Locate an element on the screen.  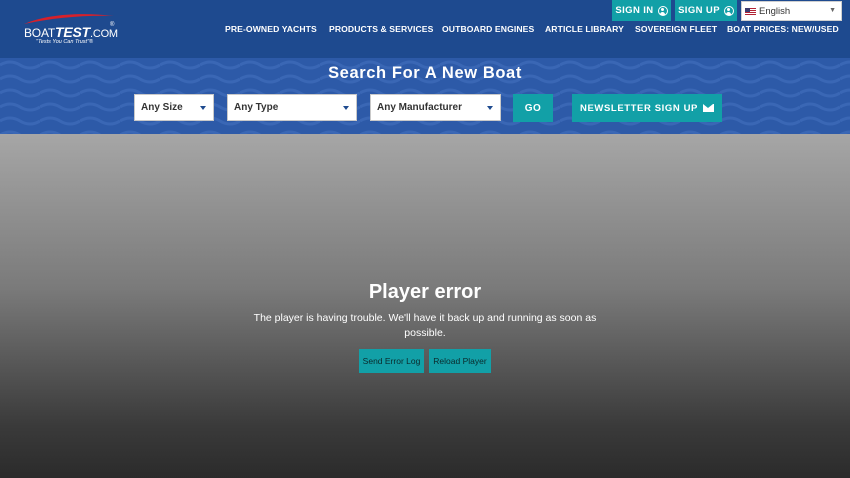
logo-registered: ® is located at coordinates (112, 25).